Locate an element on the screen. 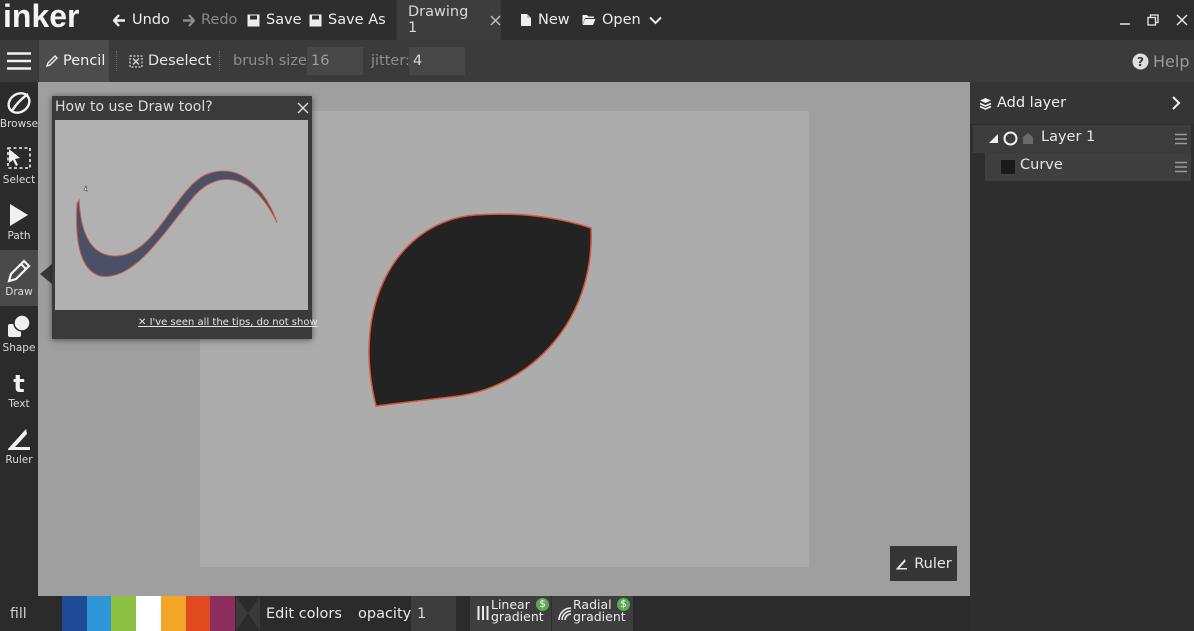  chevron-right-icon is located at coordinates (1176, 103).